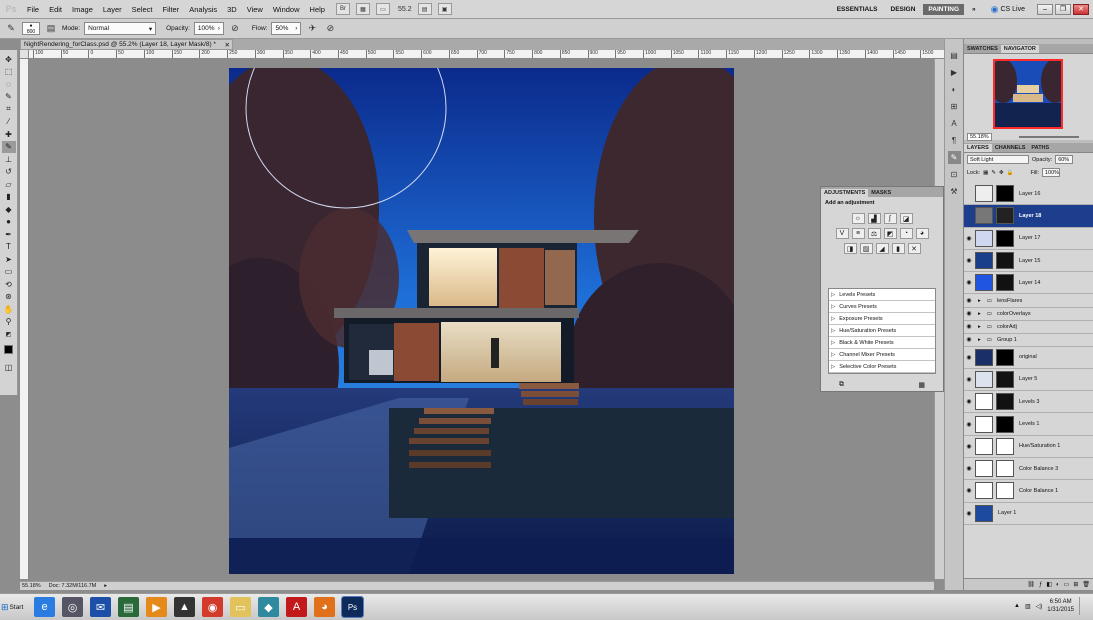 The image size is (1093, 620). What do you see at coordinates (954, 89) in the screenshot?
I see `adjustments-dock-icon: ◐` at bounding box center [954, 89].